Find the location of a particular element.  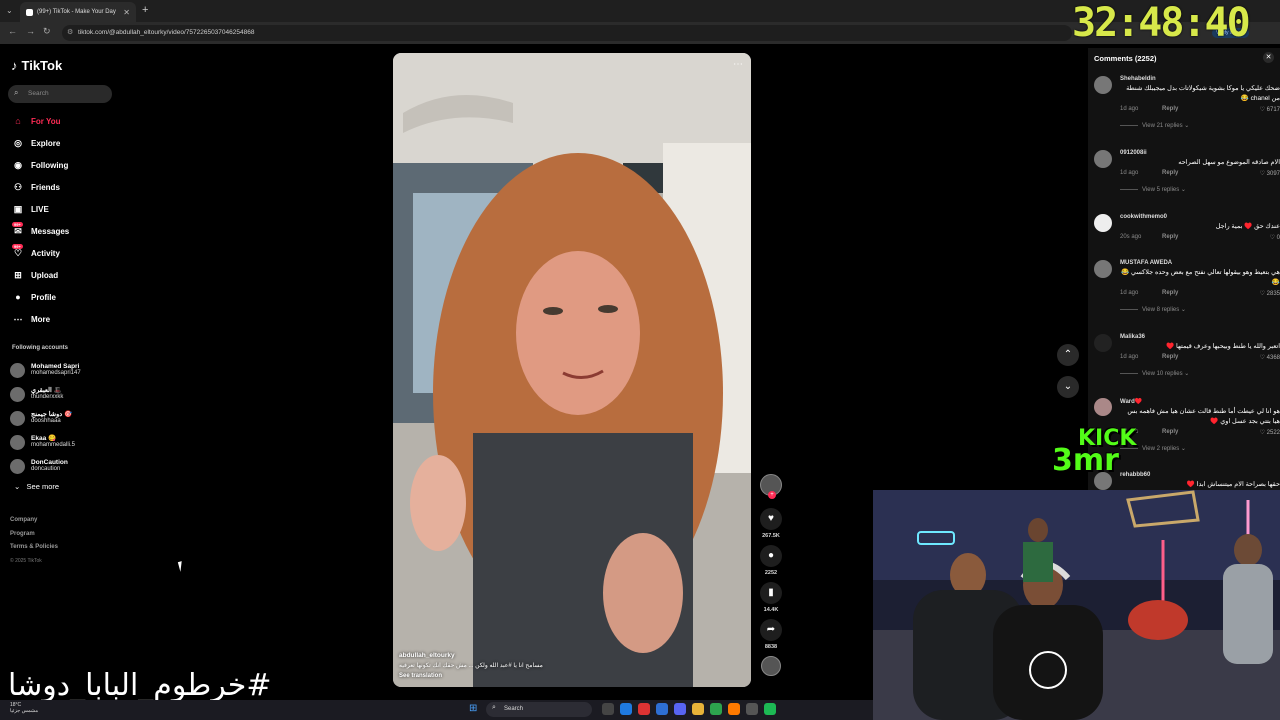

nav-more: ⋯ More is located at coordinates (39, 319).